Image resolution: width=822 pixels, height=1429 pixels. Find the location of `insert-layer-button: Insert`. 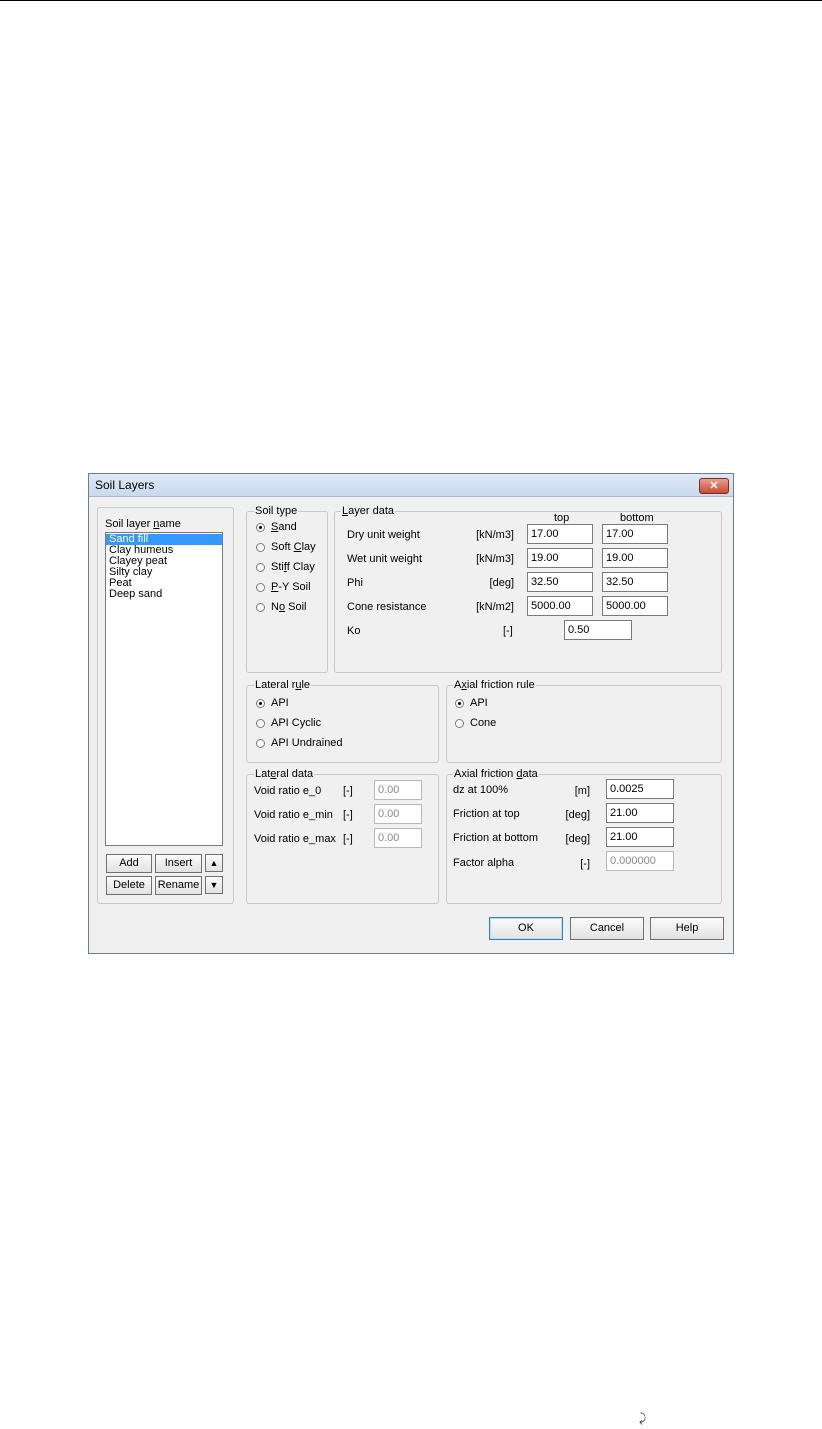

insert-layer-button: Insert is located at coordinates (178, 863).